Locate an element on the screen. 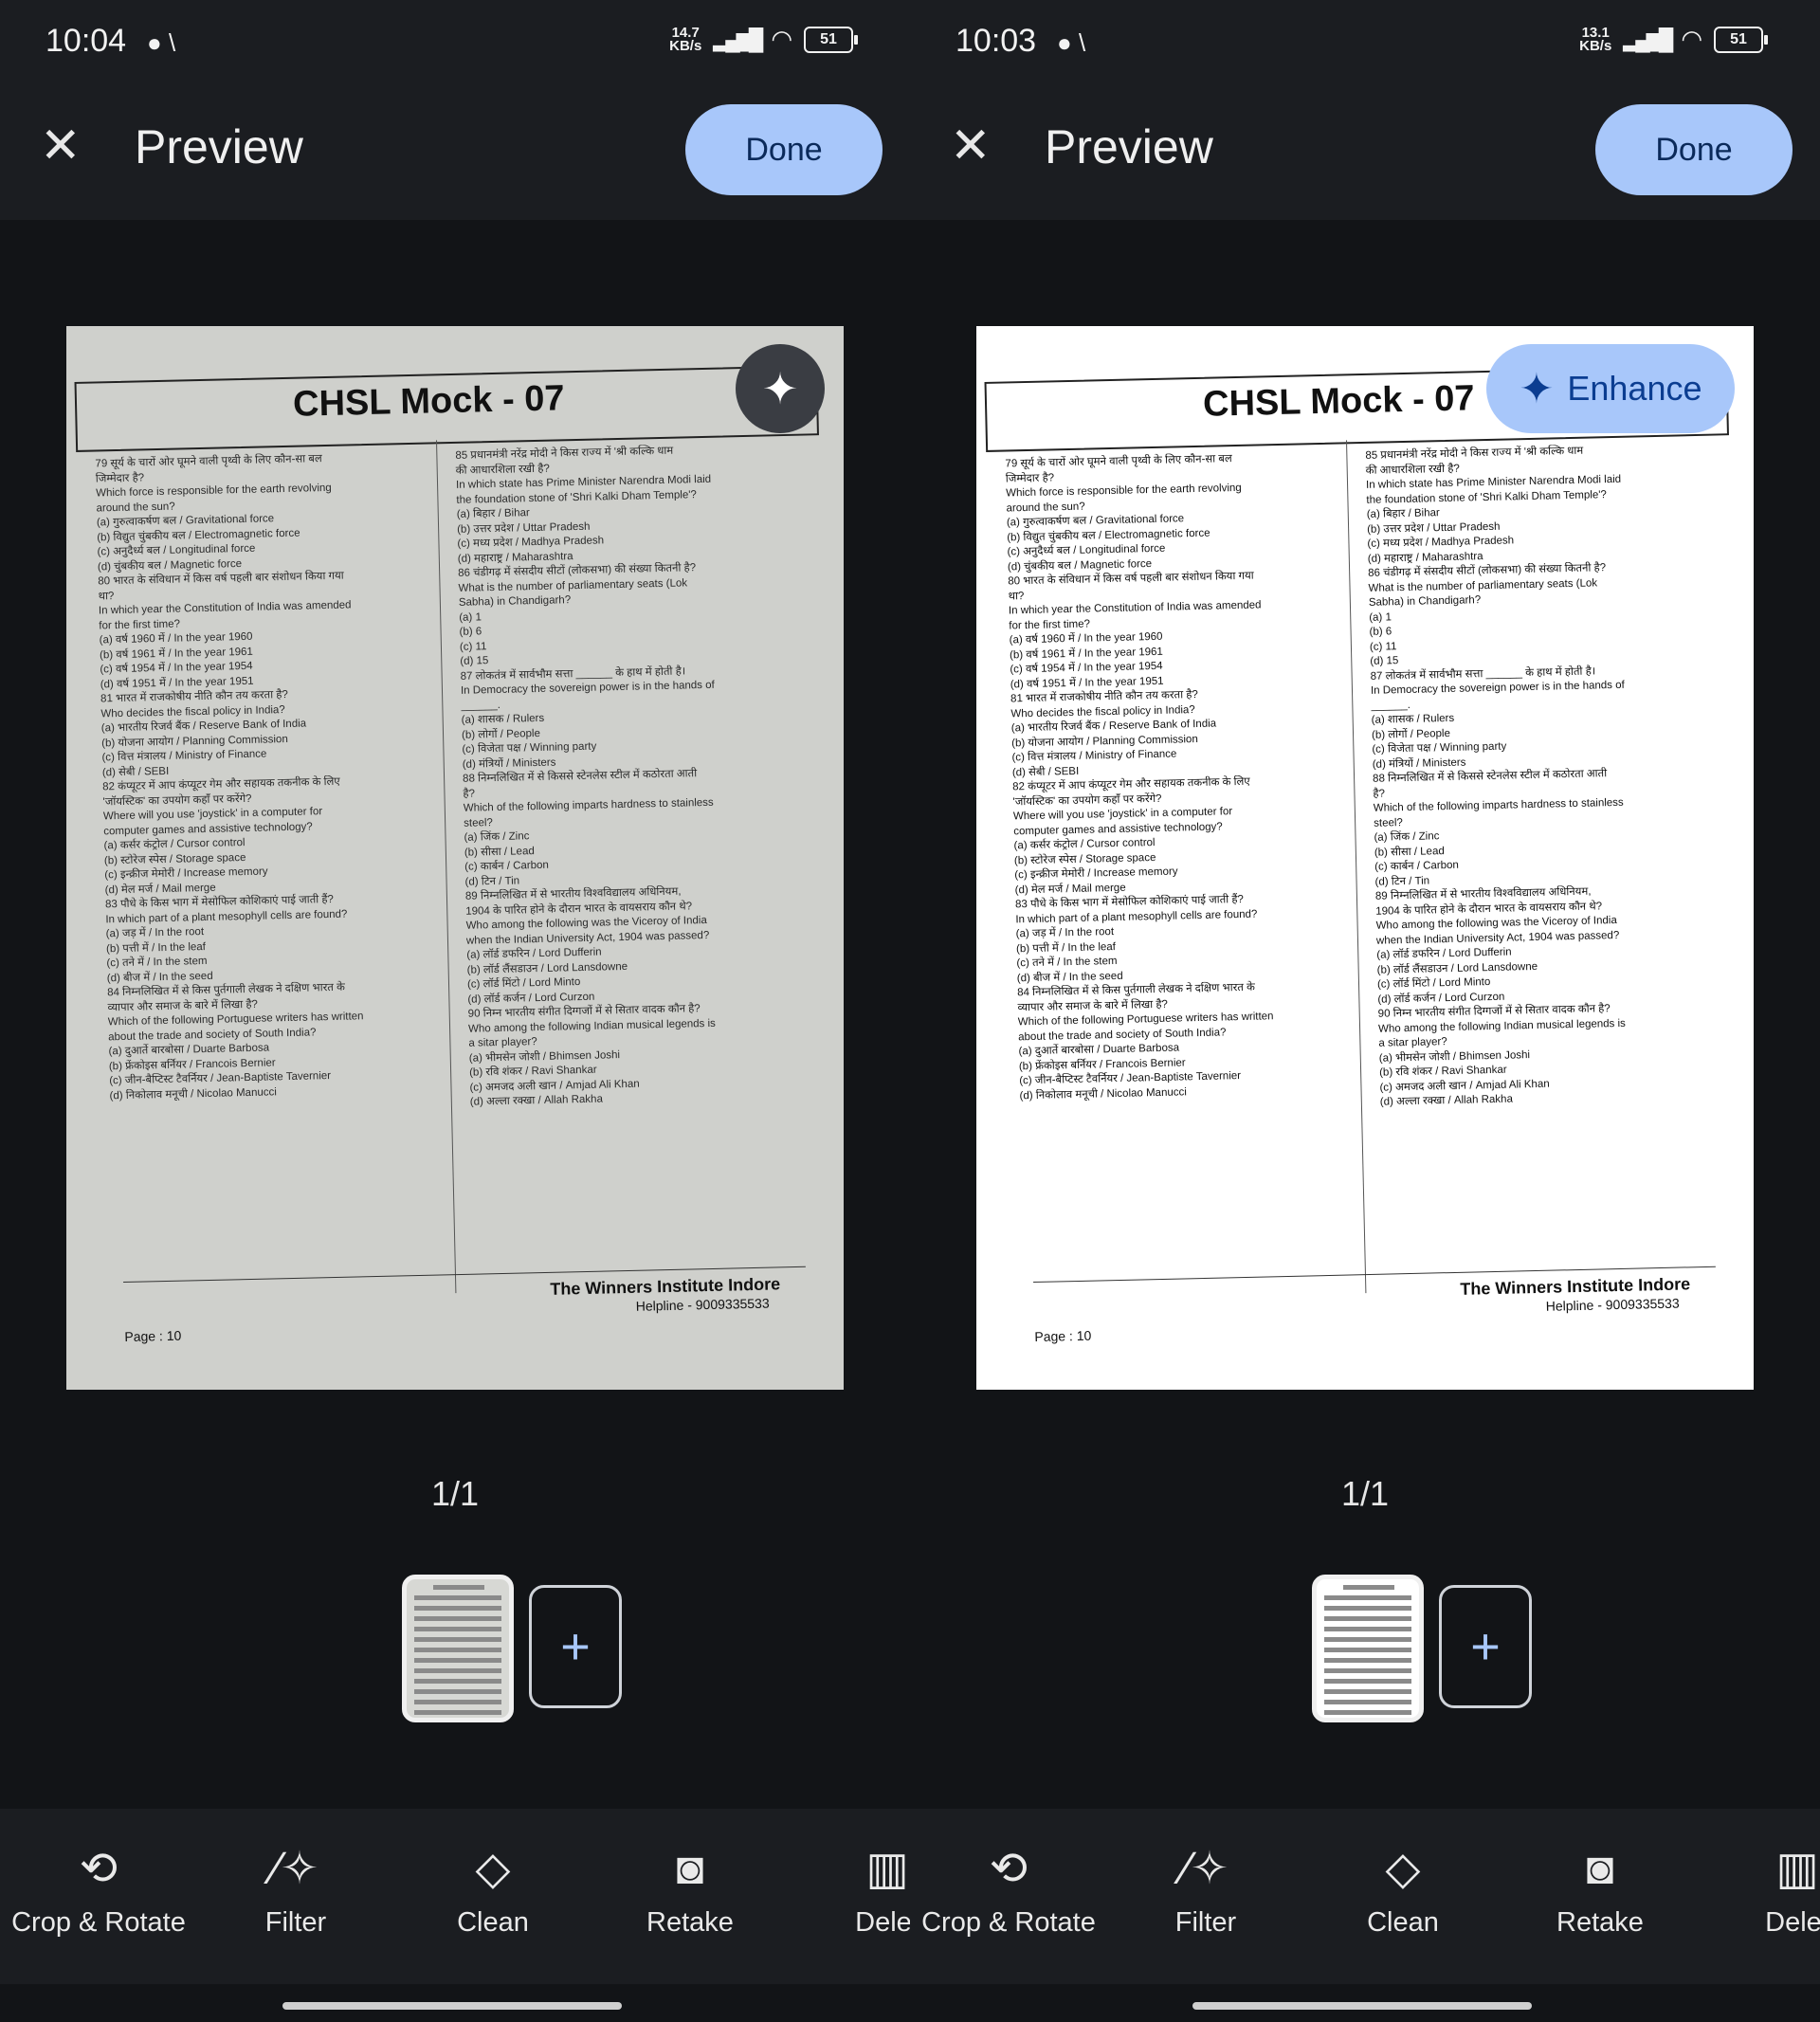 The height and width of the screenshot is (2022, 1820). status-bar: 10:03 ● \ 13.1 KB/s ▂▄▆█ ◠ 51 is located at coordinates (1365, 38).